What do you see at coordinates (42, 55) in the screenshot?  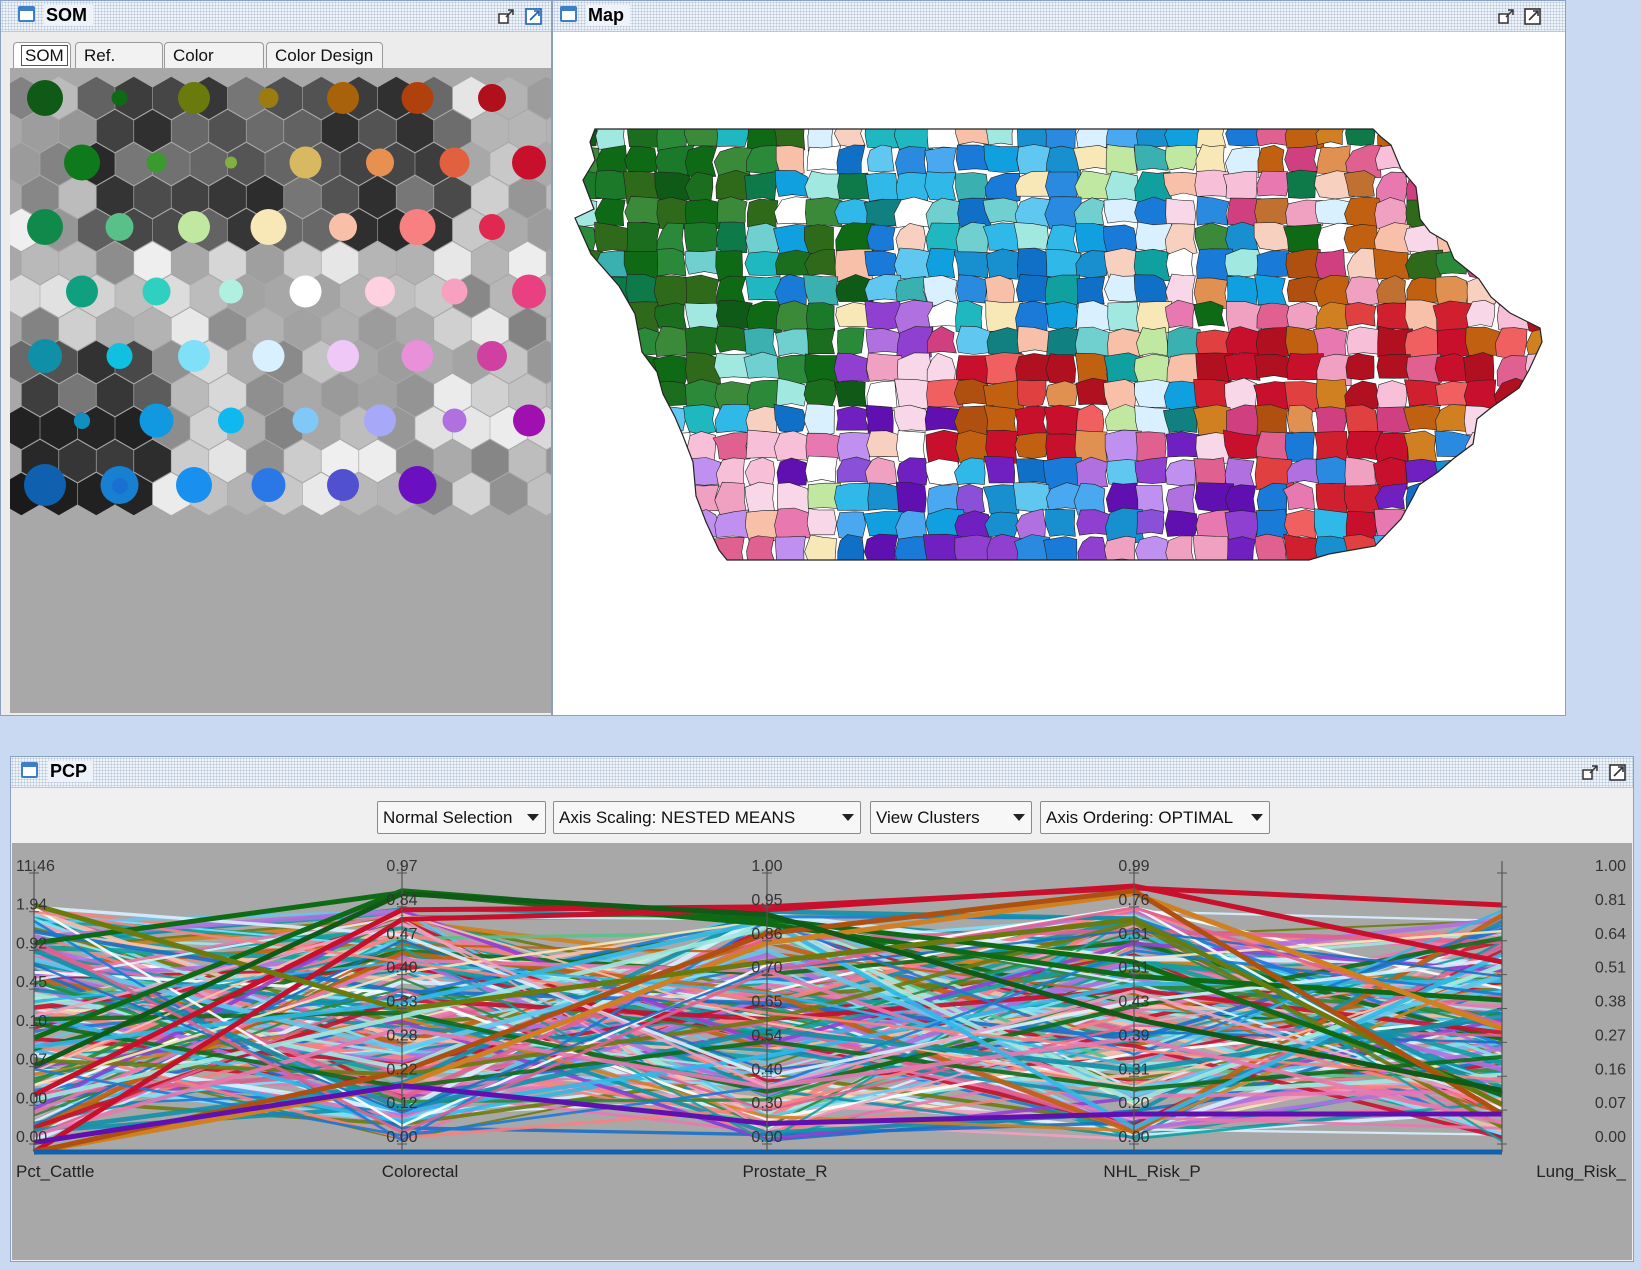 I see `tab-som: SOM` at bounding box center [42, 55].